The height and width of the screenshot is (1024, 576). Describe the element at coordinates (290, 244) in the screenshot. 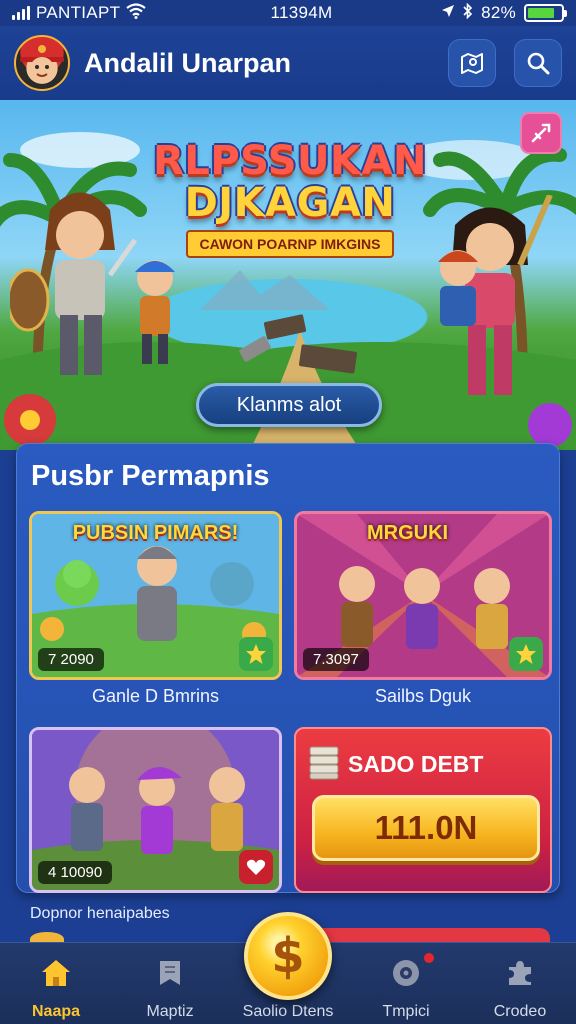

I see `hero-subtitle: CAWON POARNP IMKGINS` at that location.